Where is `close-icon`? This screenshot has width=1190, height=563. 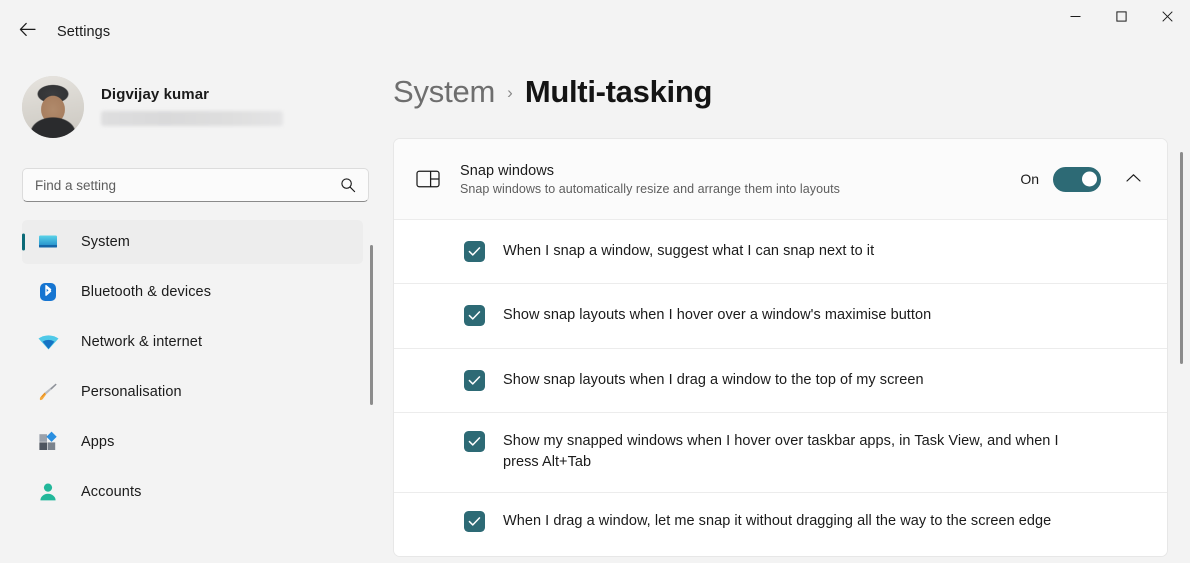 close-icon is located at coordinates (1167, 16).